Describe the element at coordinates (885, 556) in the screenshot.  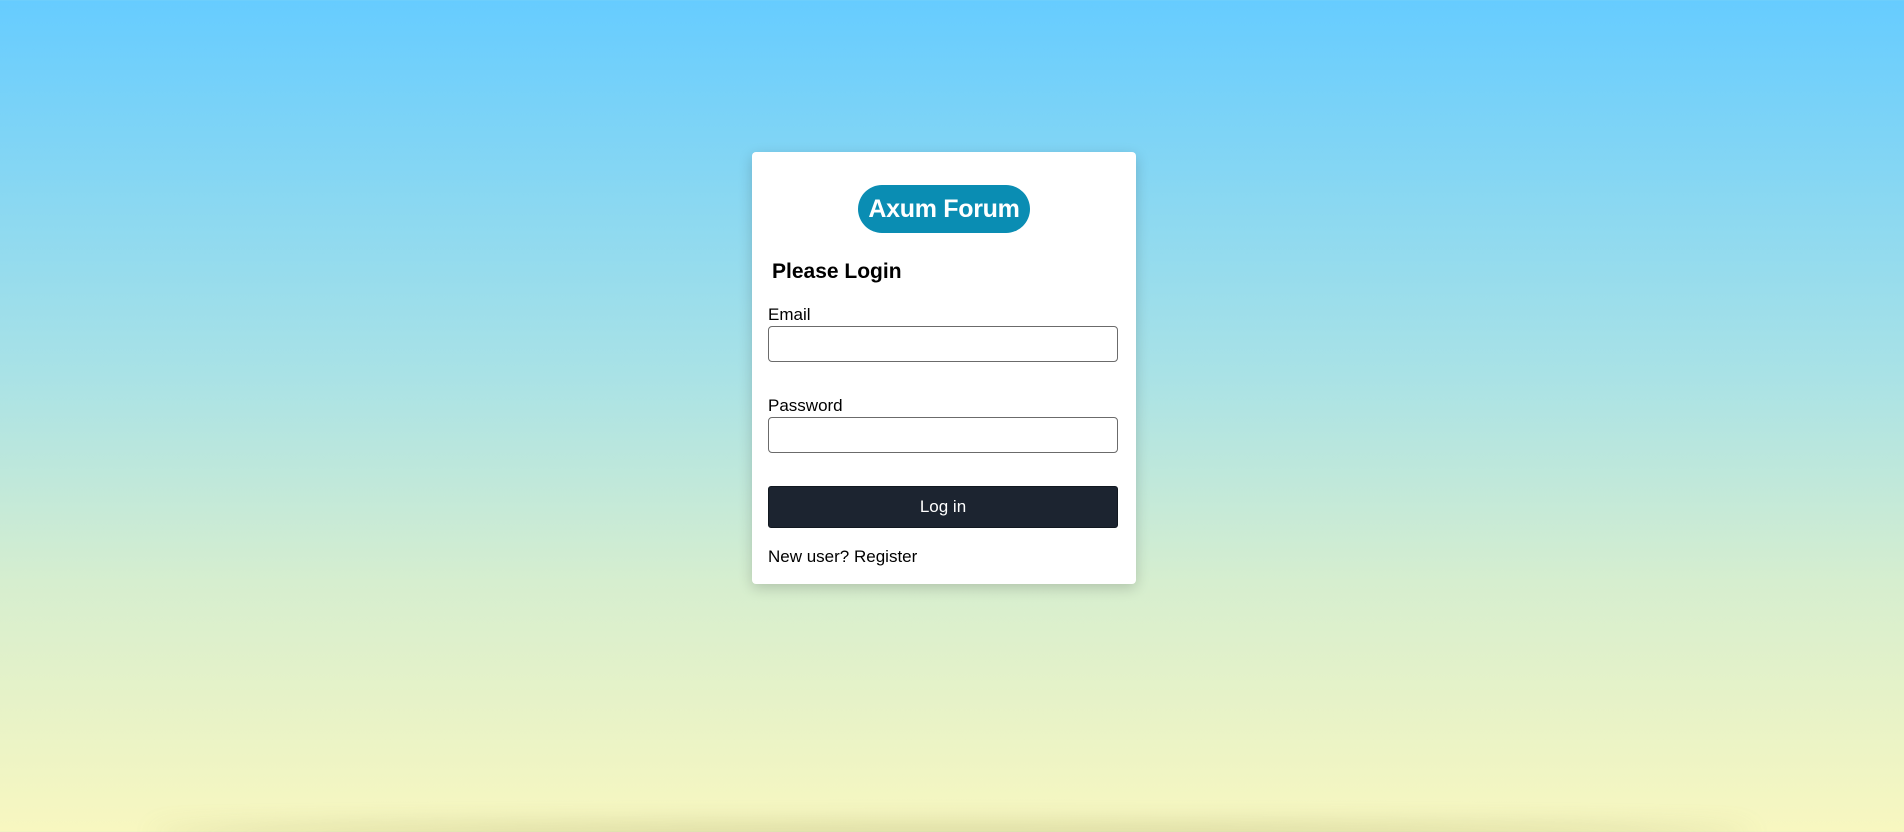
I see `register-link: Register` at that location.